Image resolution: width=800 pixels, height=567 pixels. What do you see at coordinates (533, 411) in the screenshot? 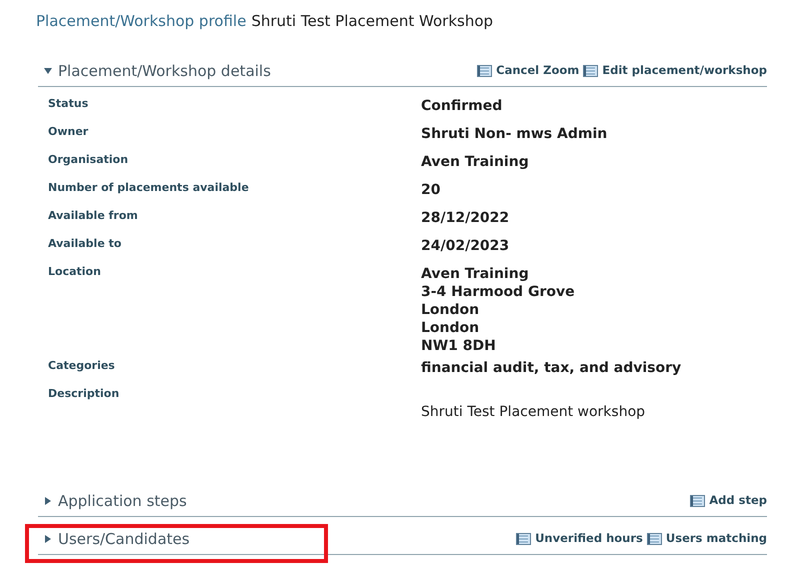
I see `field-value: Shruti Test Placement workshop` at bounding box center [533, 411].